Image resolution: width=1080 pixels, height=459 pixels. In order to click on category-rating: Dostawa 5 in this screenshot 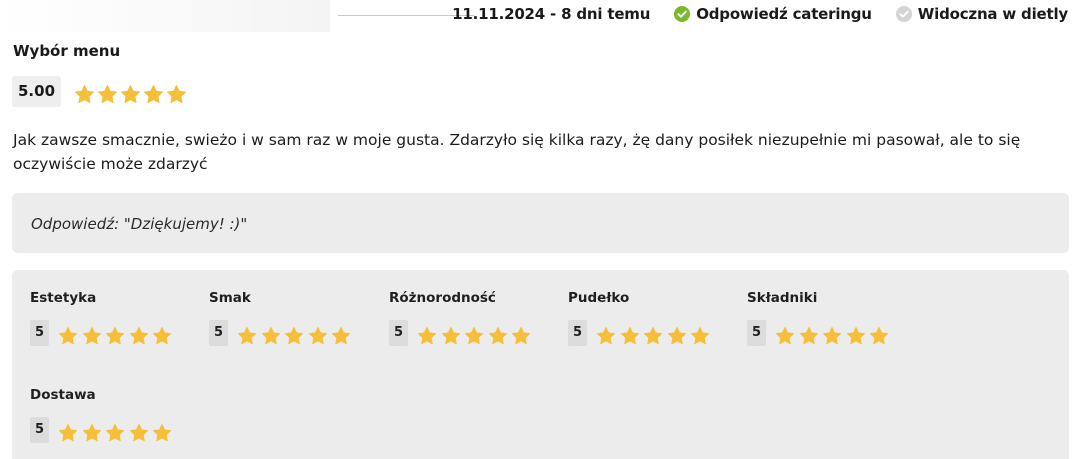, I will do `click(117, 415)`.